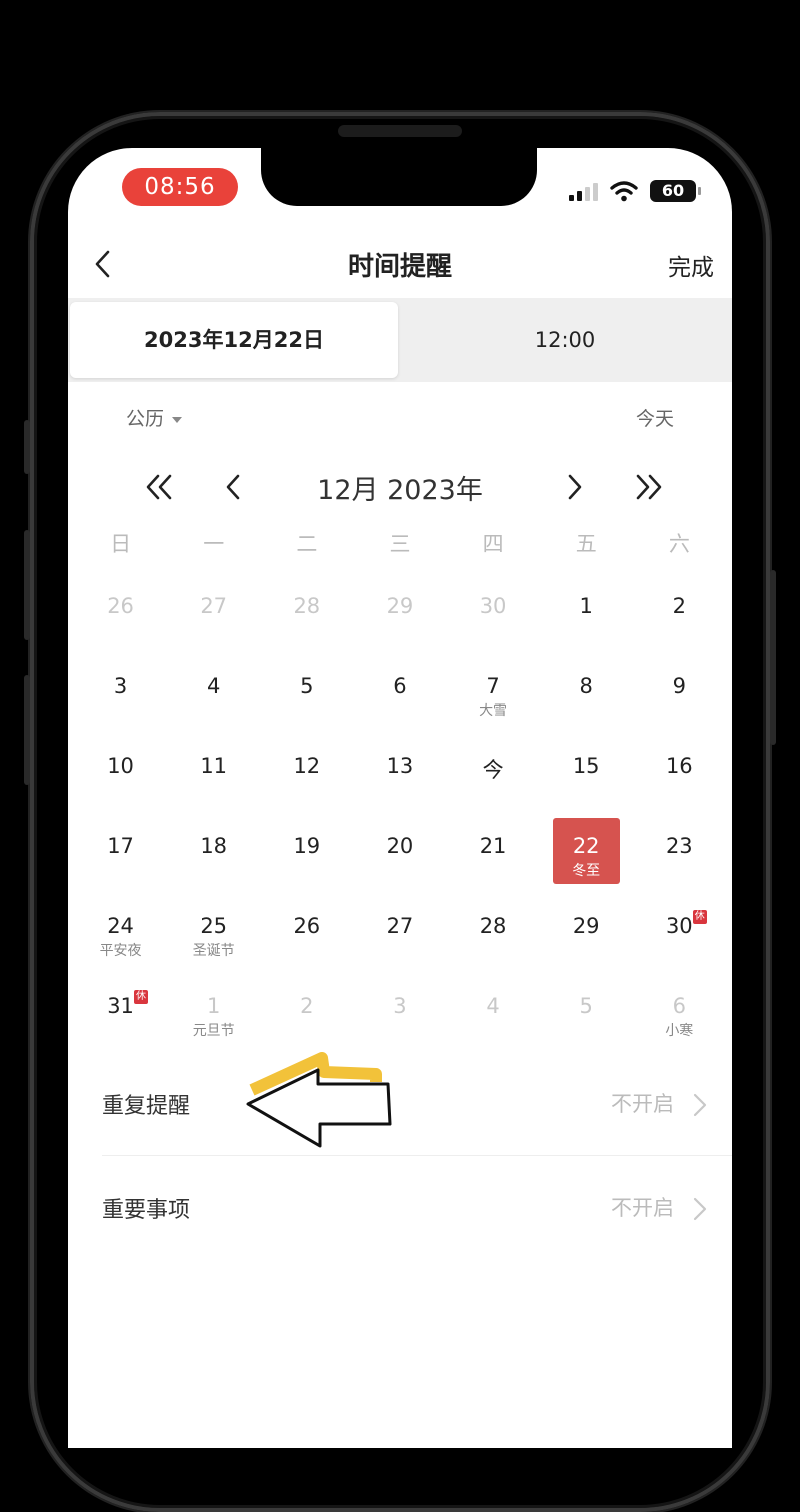 The image size is (800, 1512). Describe the element at coordinates (146, 1210) in the screenshot. I see `important-item-label: 重要事项` at that location.